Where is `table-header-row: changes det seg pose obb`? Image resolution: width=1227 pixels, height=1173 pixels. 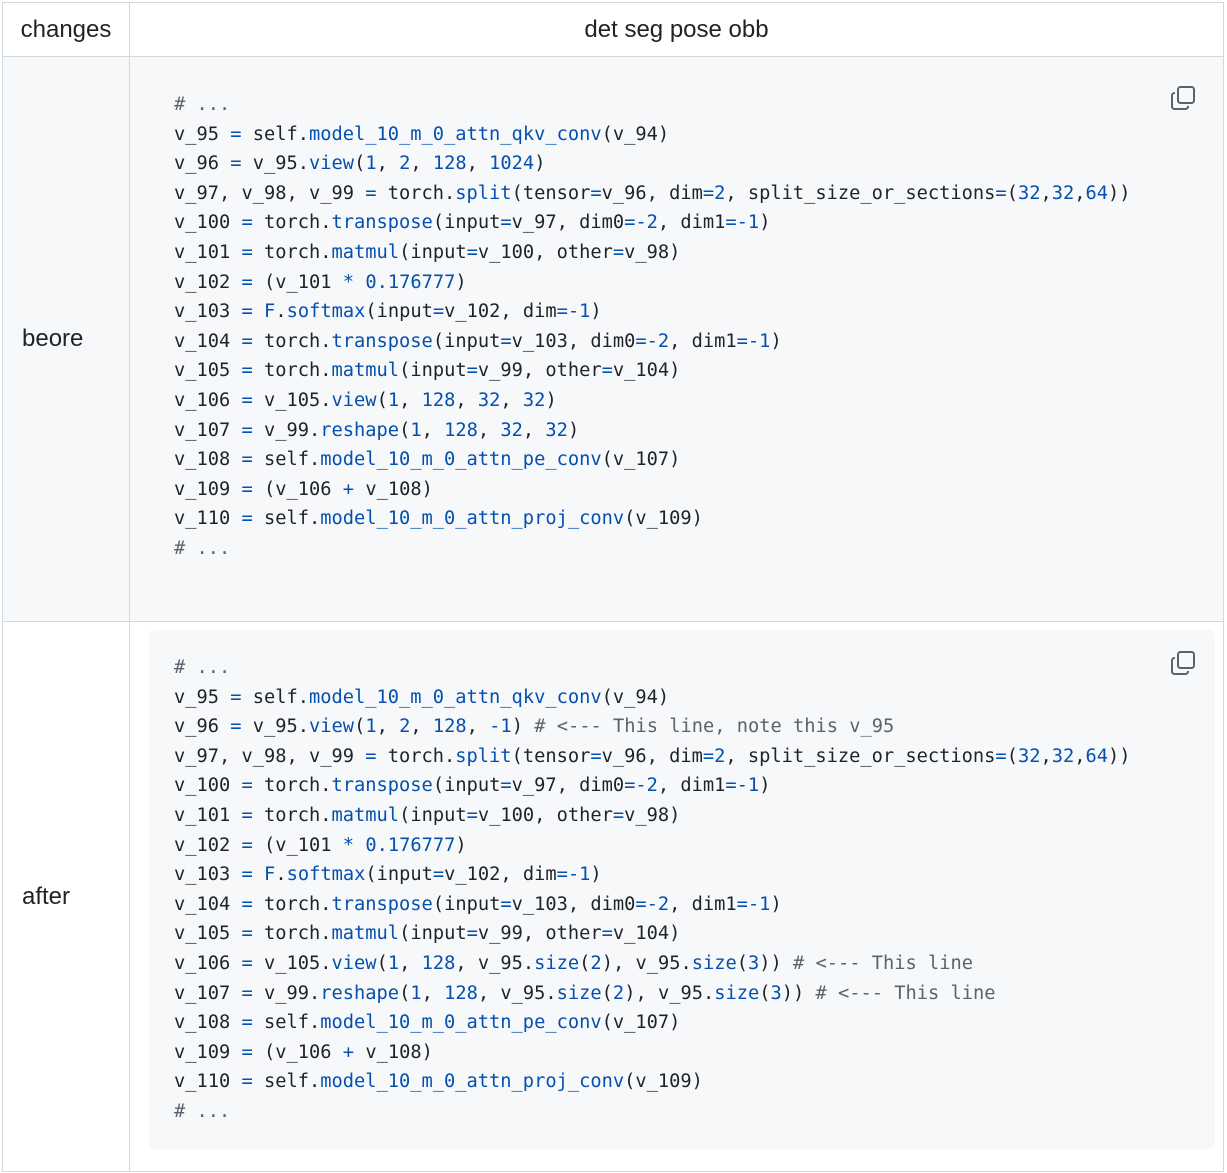 table-header-row: changes det seg pose obb is located at coordinates (613, 29).